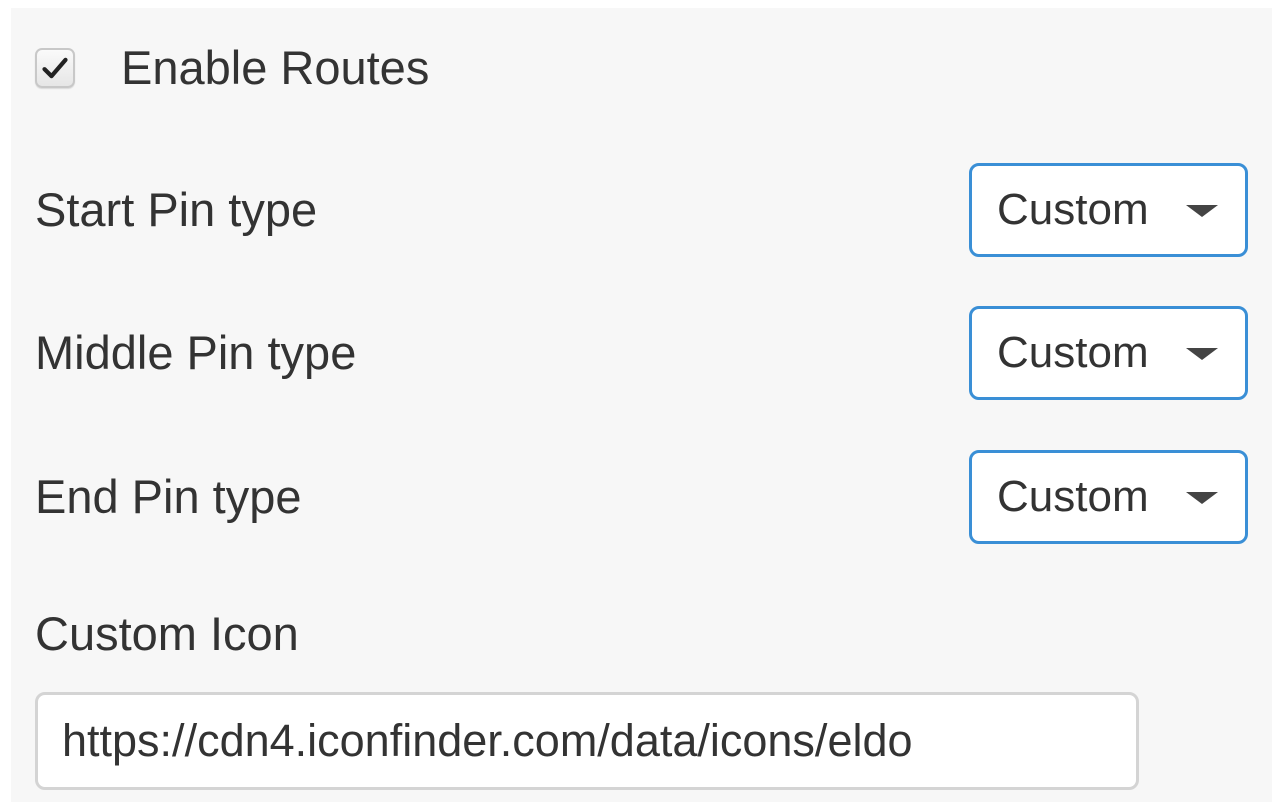 This screenshot has width=1272, height=802. What do you see at coordinates (196, 352) in the screenshot?
I see `middle-pin-type-label: Middle Pin type` at bounding box center [196, 352].